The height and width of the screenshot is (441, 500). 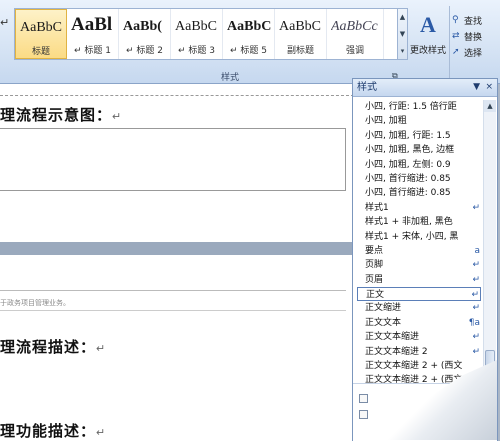 I want to click on change-styles-label: 更改样式, so click(x=427, y=51).